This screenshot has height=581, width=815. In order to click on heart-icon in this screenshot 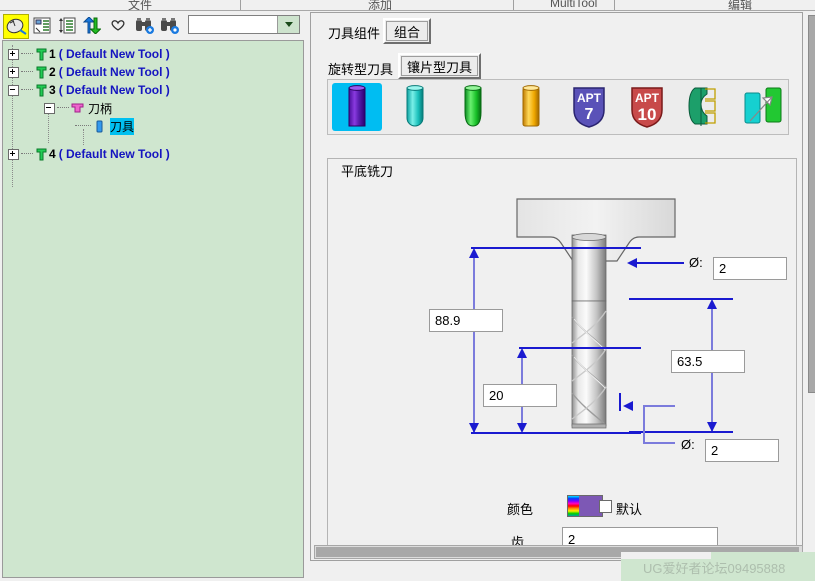, I will do `click(118, 25)`.